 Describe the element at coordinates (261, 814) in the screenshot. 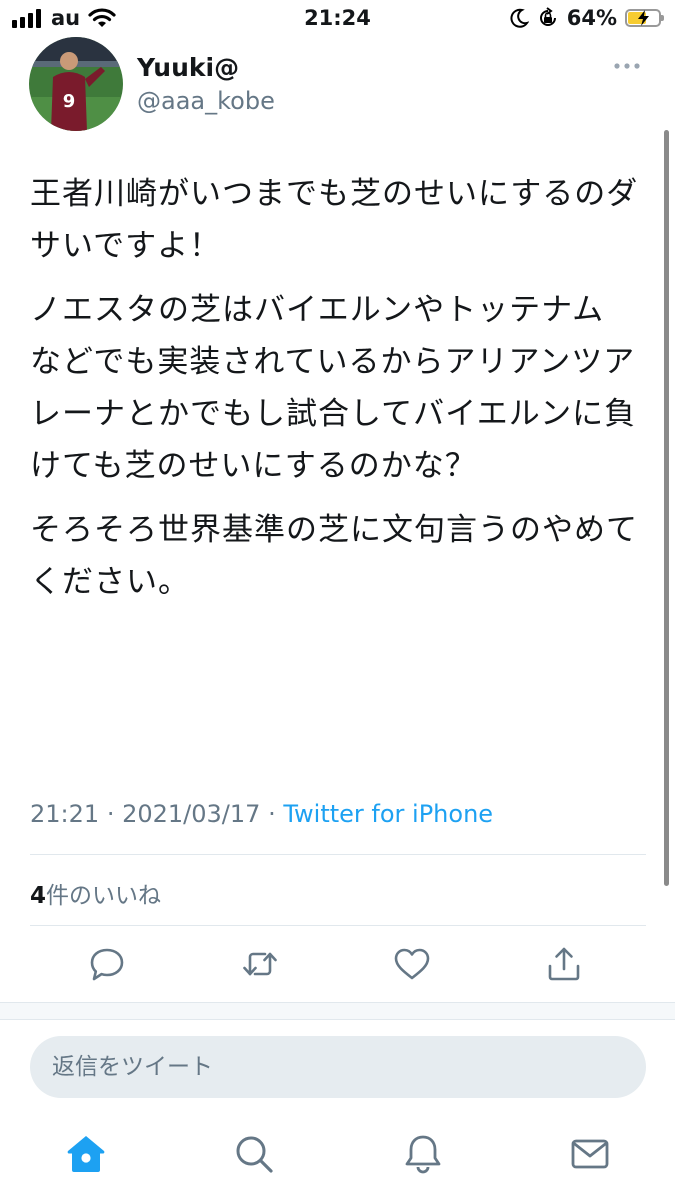

I see `tweet-meta: 21:21 · 2021/03/17 · Twitter for iPhone` at that location.